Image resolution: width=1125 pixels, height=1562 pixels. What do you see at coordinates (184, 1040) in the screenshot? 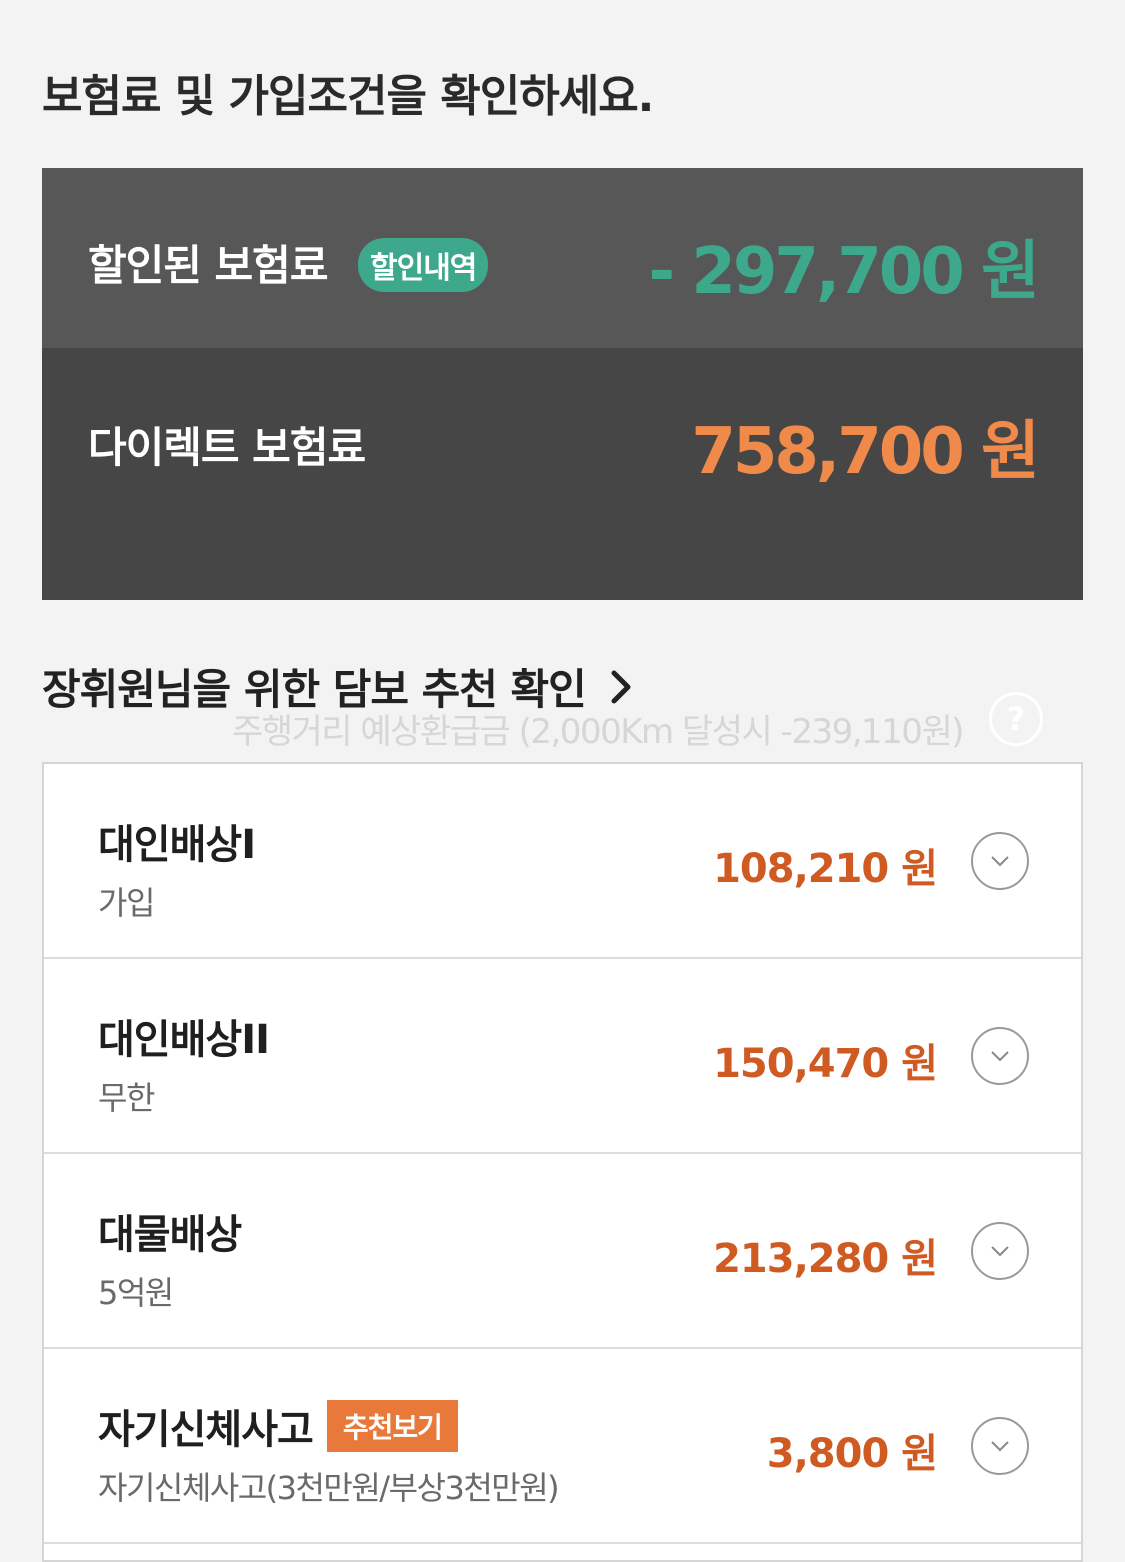
I see `coverage-name: 대인배상II` at bounding box center [184, 1040].